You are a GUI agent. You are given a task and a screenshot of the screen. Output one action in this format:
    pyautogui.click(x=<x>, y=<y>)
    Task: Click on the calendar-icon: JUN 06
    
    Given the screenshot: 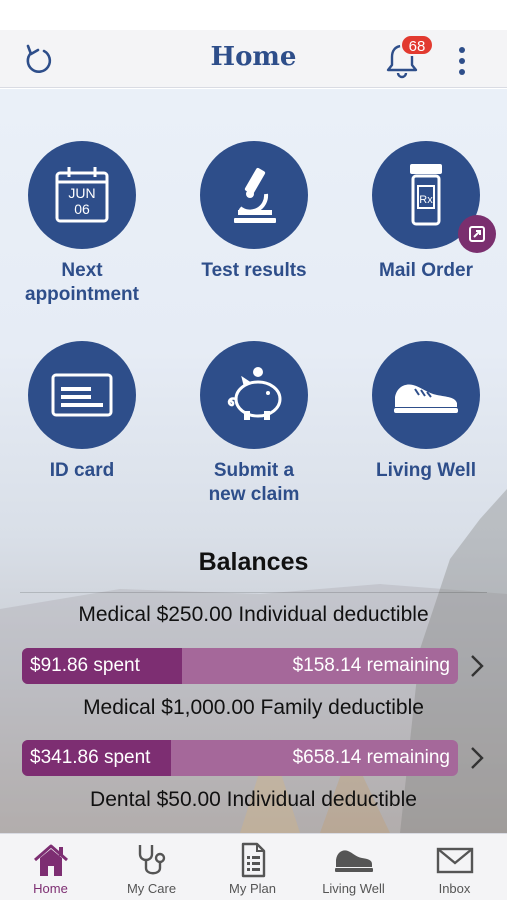 What is the action you would take?
    pyautogui.click(x=82, y=195)
    